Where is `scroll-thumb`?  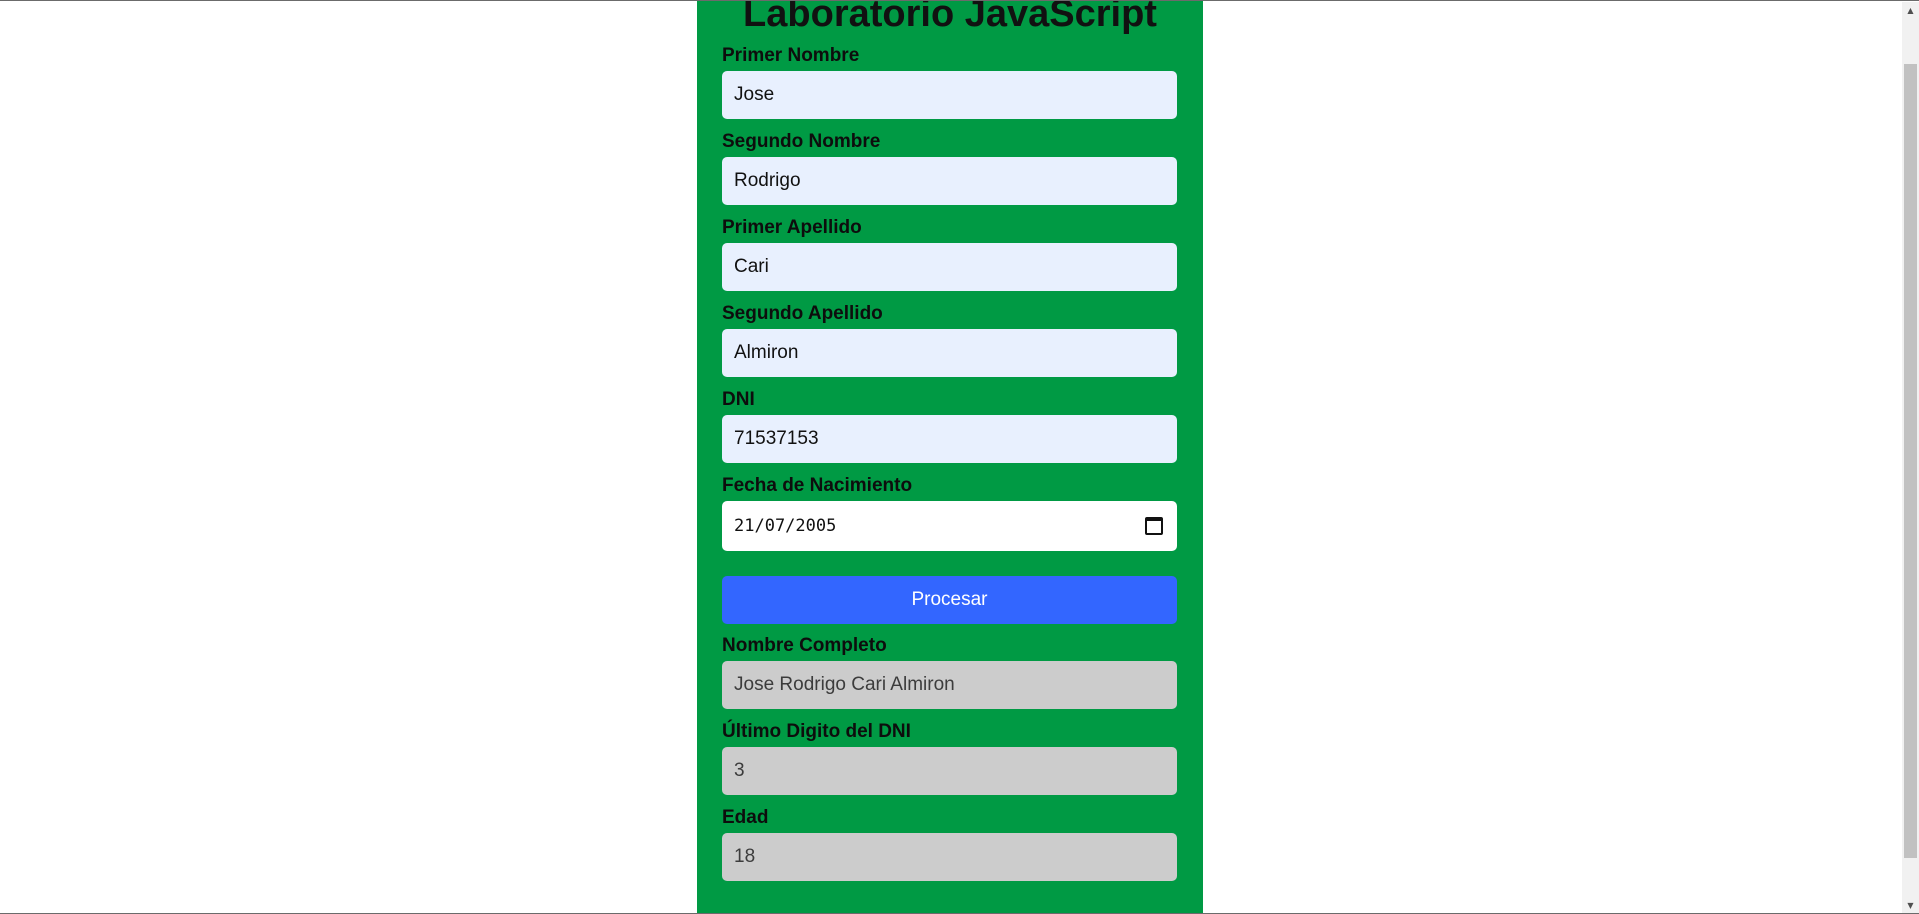 scroll-thumb is located at coordinates (1910, 461).